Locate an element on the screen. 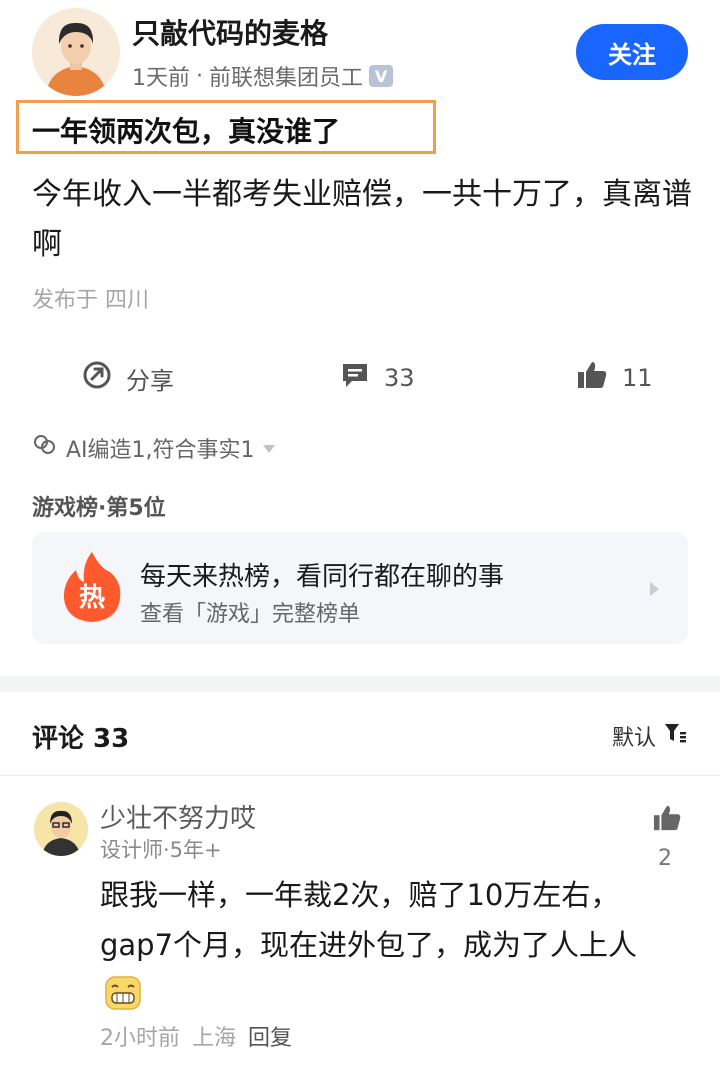 The image size is (720, 1070). comment-footer: 2小时前 上海 回复 is located at coordinates (196, 1036).